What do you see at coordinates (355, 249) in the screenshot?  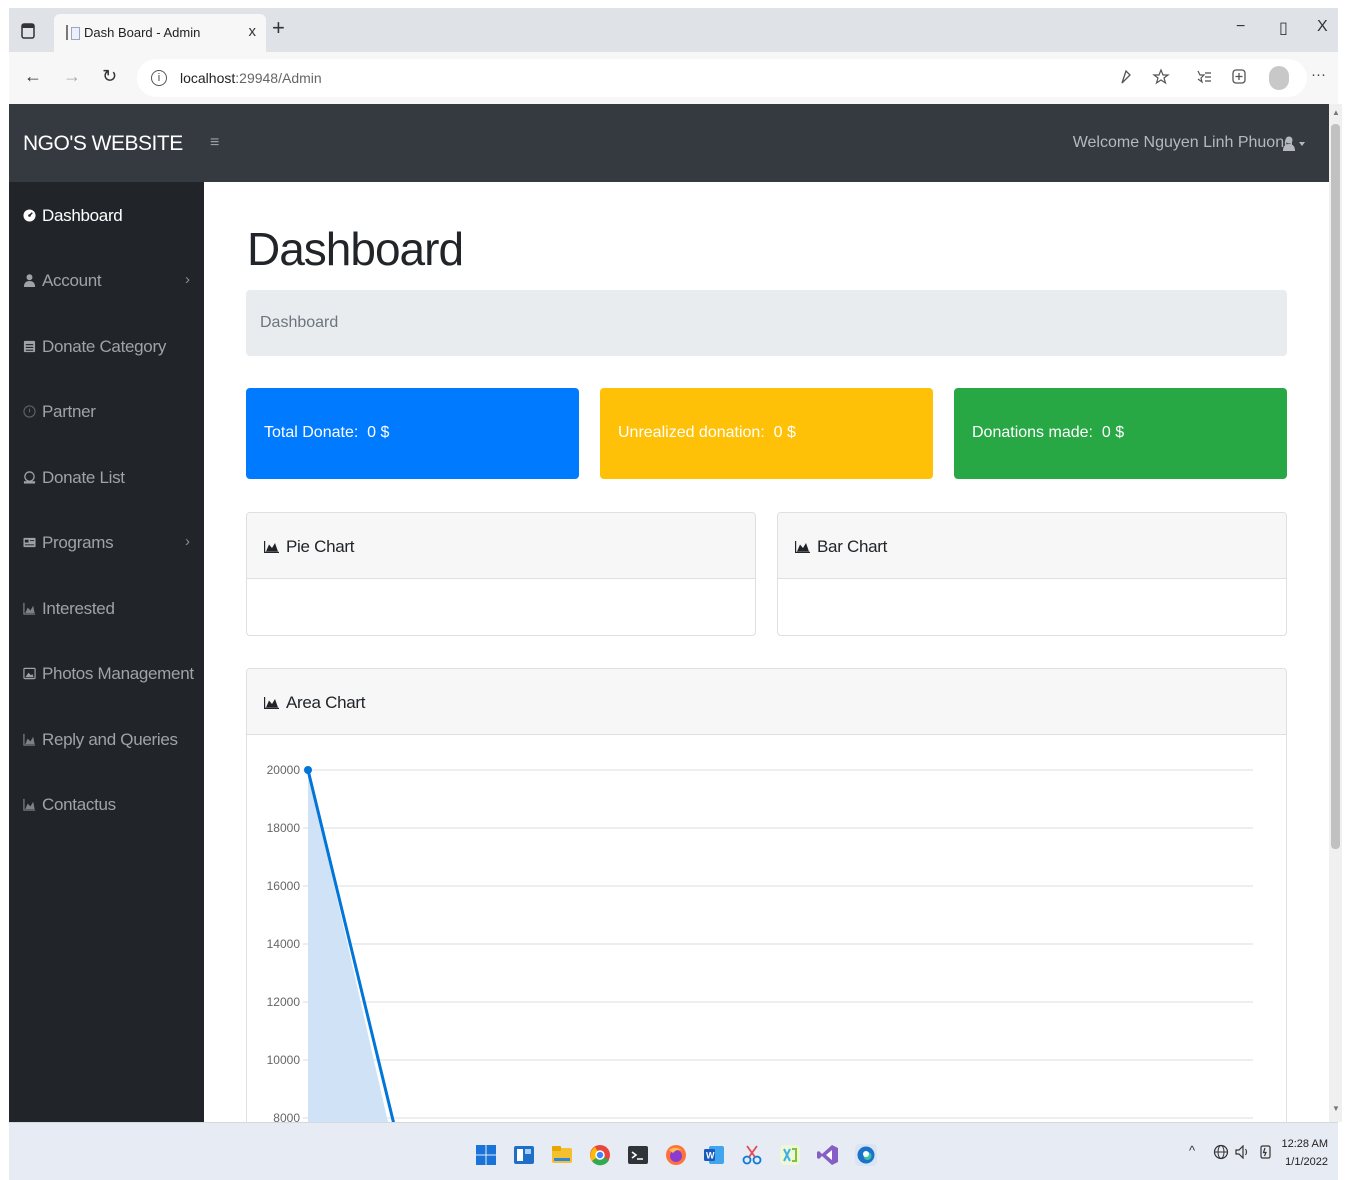 I see `page-title: Dashboard` at bounding box center [355, 249].